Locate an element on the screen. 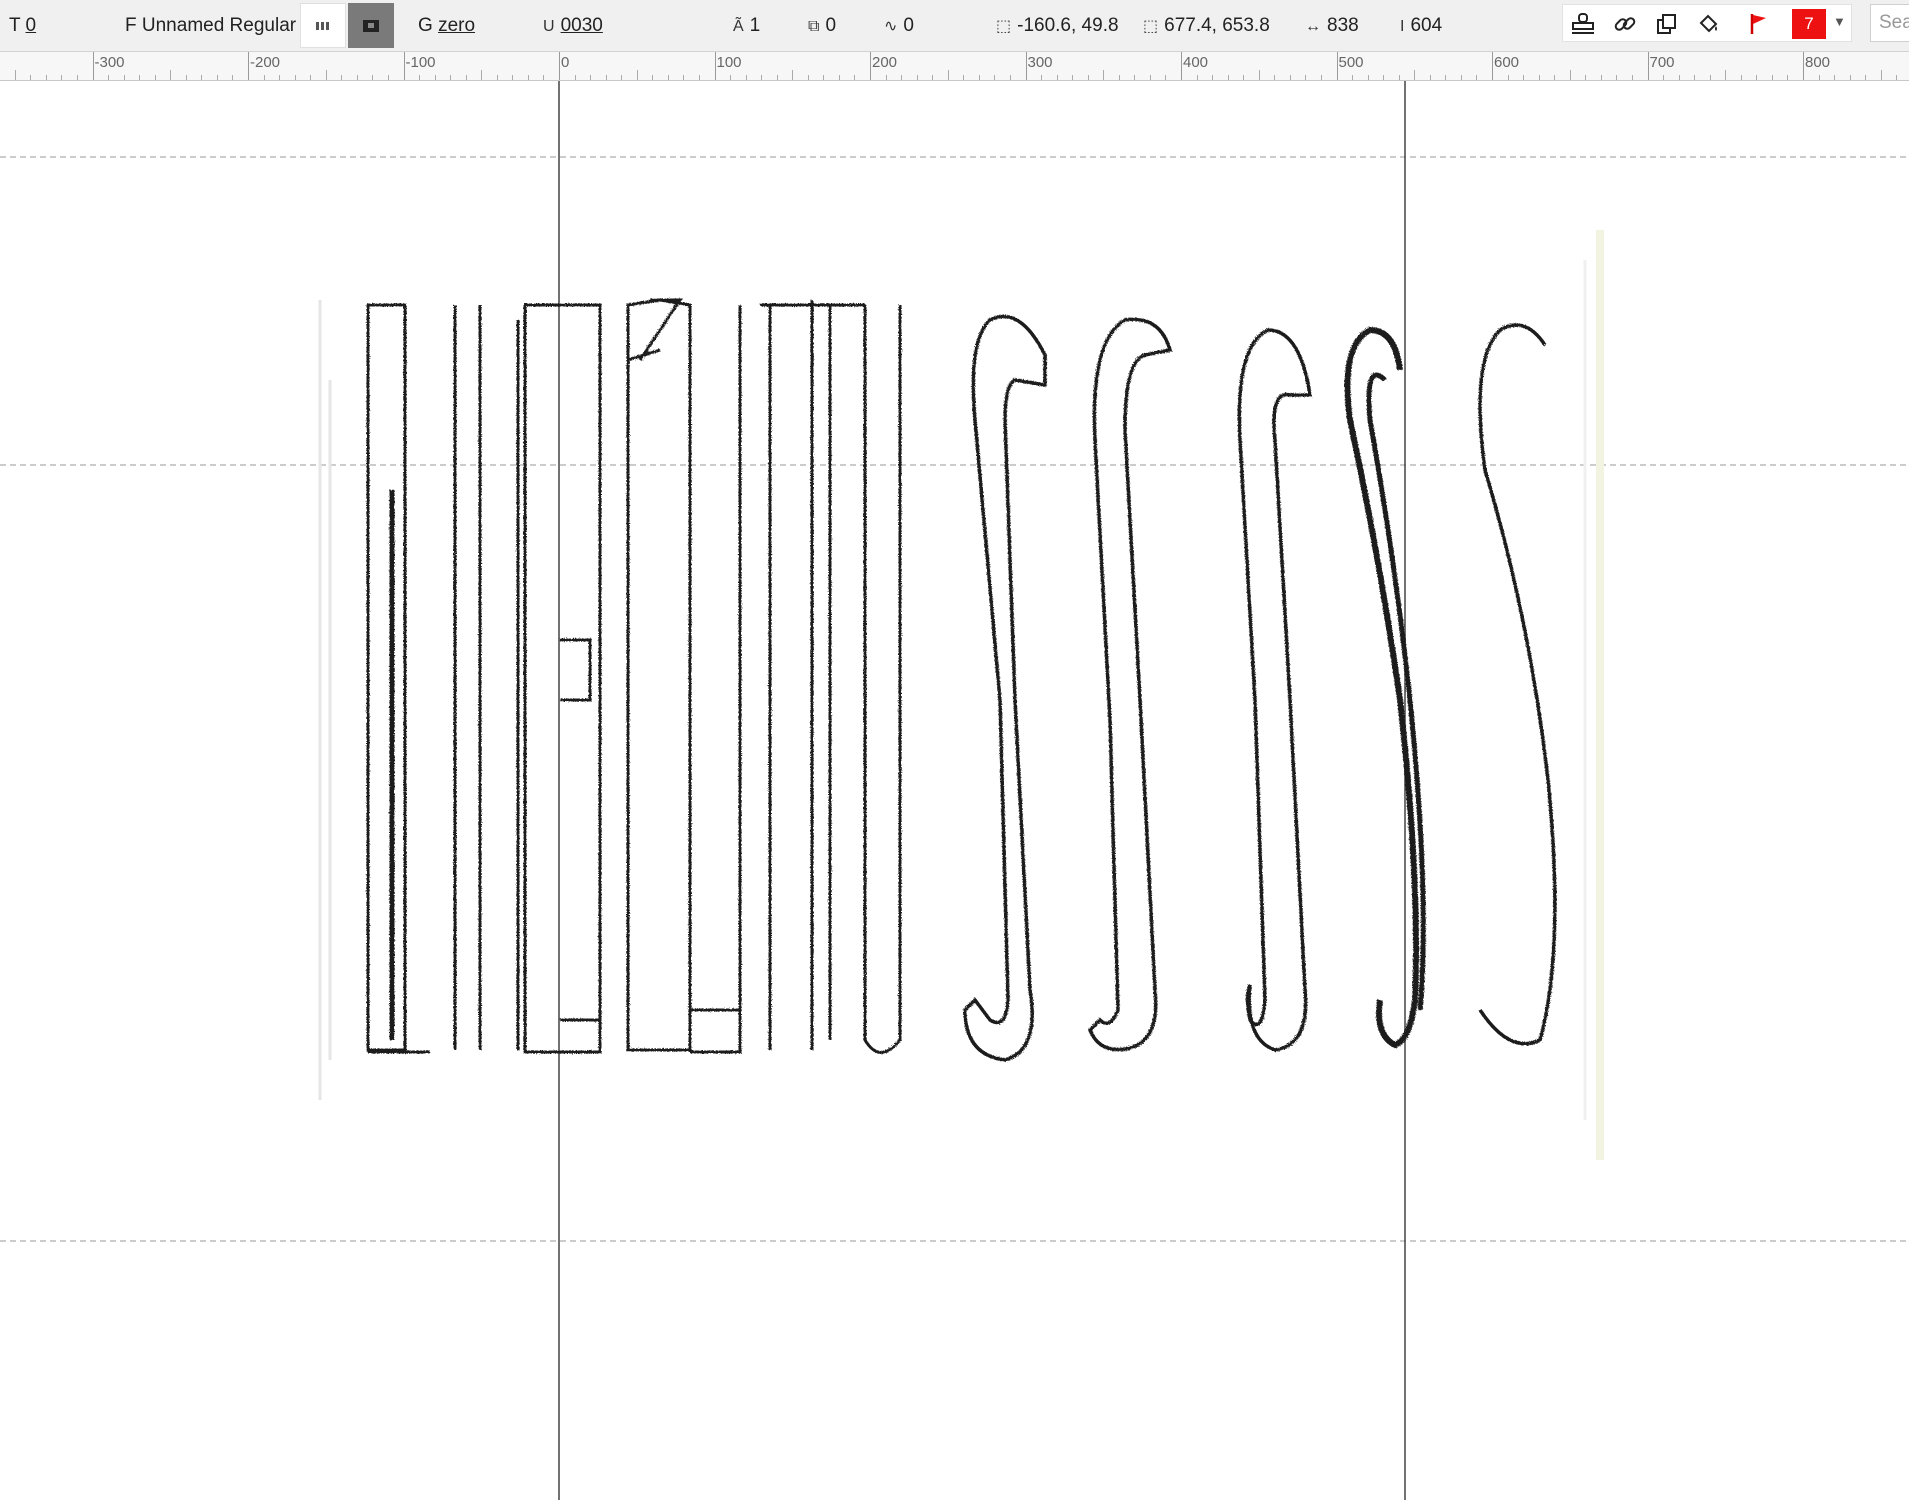 The height and width of the screenshot is (1500, 1909). unicode-icon: U is located at coordinates (549, 26).